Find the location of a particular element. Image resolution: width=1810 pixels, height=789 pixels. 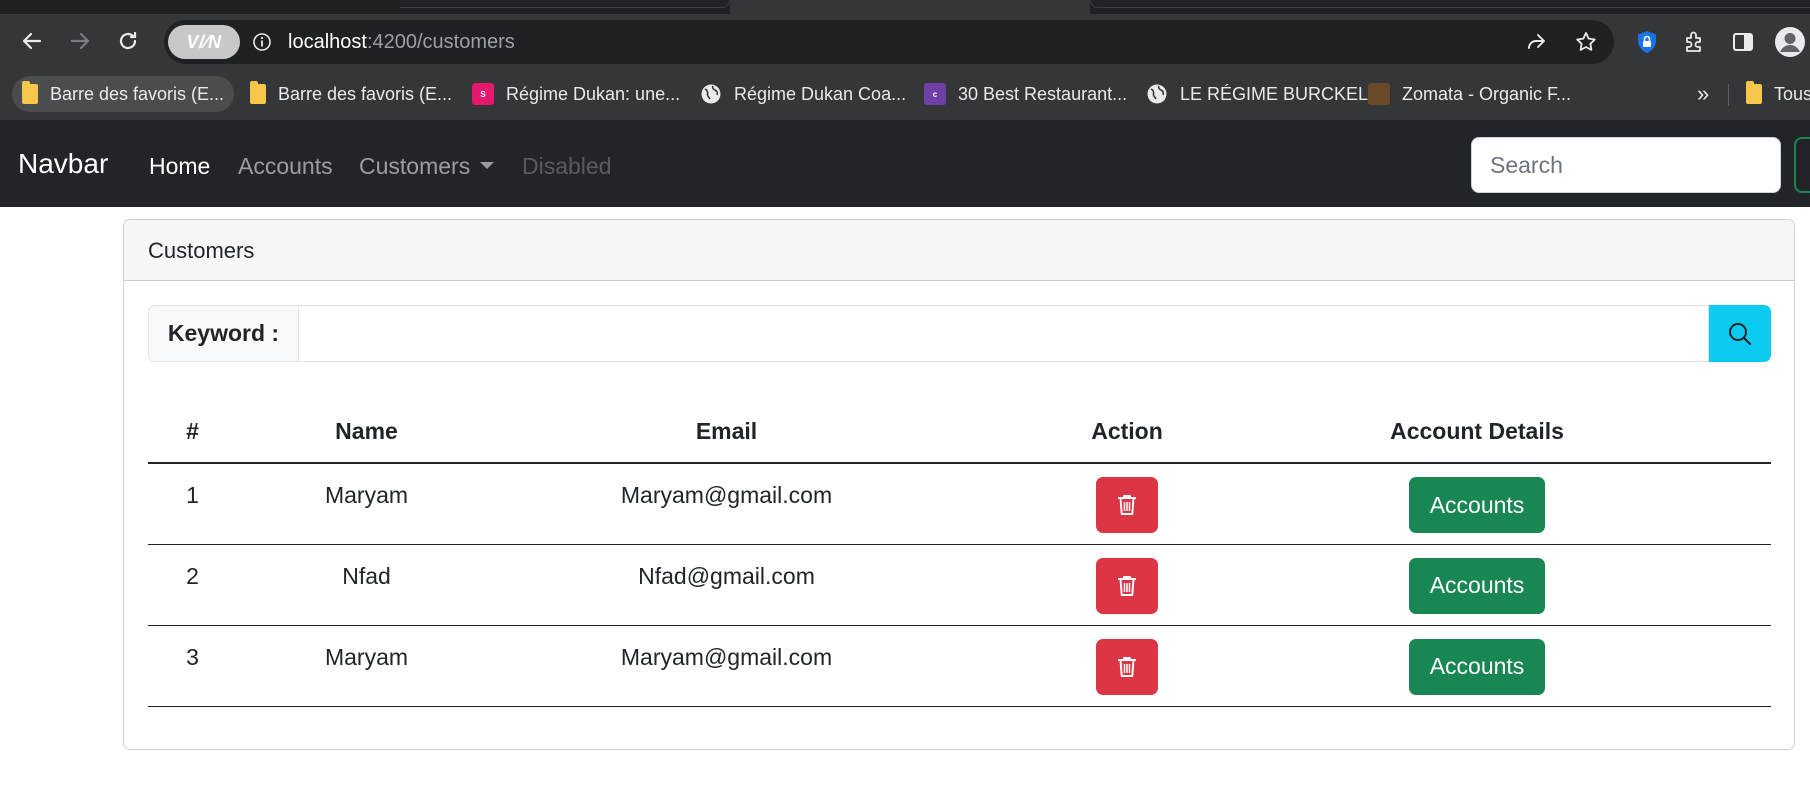

cell-id: 1 is located at coordinates (192, 504).